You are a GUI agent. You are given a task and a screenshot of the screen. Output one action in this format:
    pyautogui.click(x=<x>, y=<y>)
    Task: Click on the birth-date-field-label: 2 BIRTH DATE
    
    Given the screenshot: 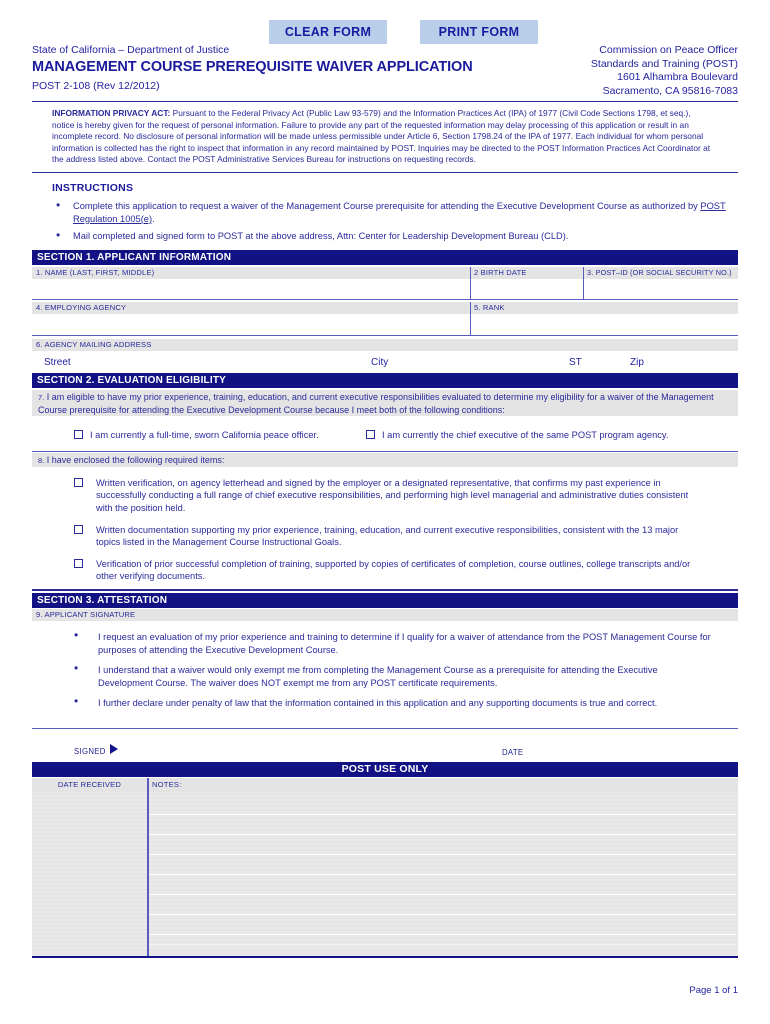 What is the action you would take?
    pyautogui.click(x=526, y=273)
    